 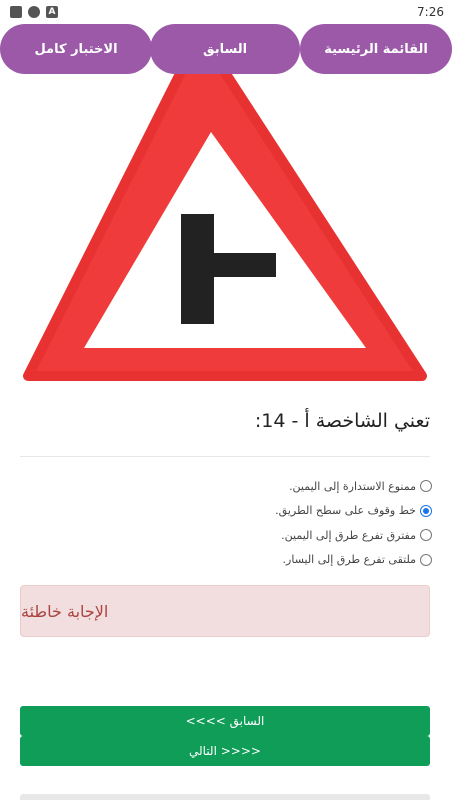 I want to click on answer-option-1: ممنوع الاستدارة إلى اليمين., so click(x=242, y=486).